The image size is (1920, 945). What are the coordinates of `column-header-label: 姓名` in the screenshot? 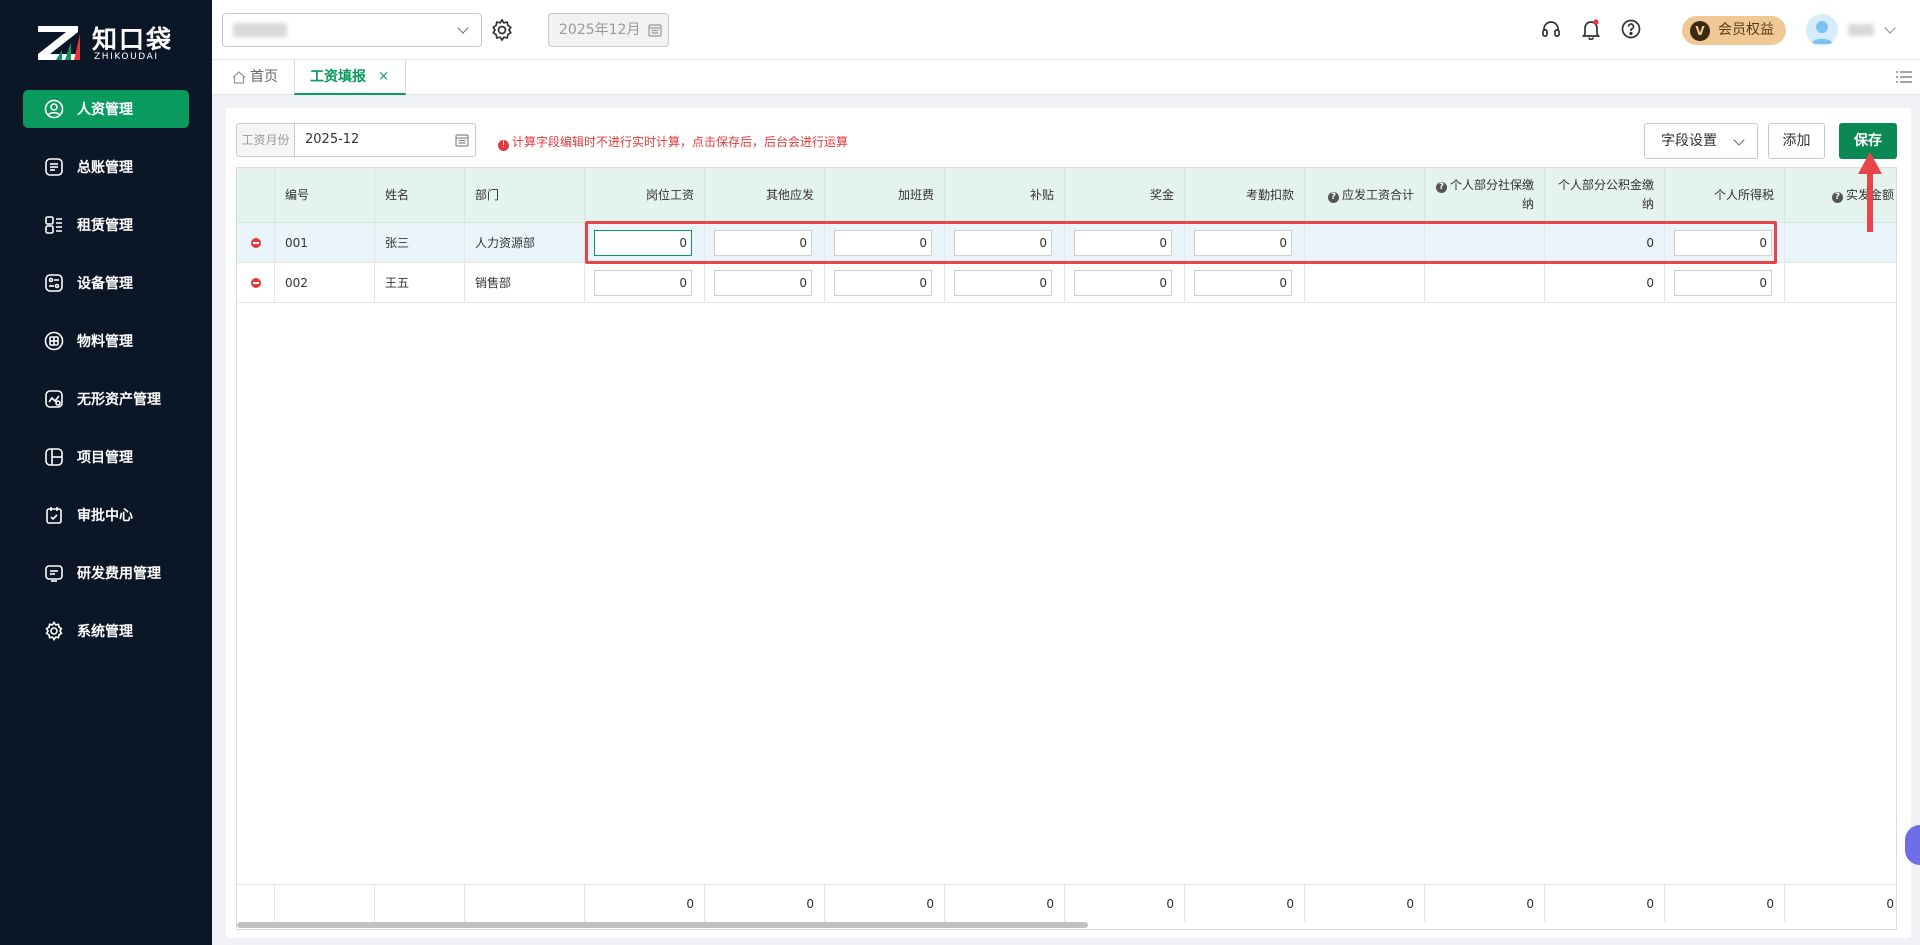 It's located at (397, 194).